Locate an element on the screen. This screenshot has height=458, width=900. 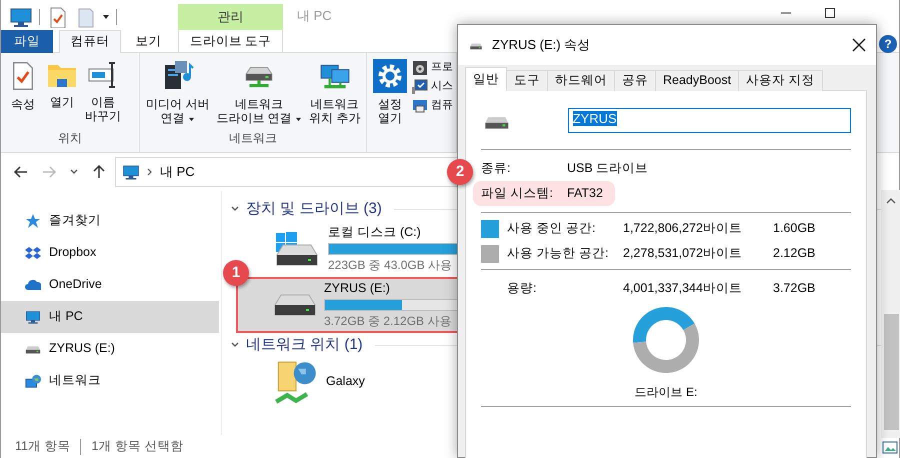
window-title: 내 PC is located at coordinates (314, 16).